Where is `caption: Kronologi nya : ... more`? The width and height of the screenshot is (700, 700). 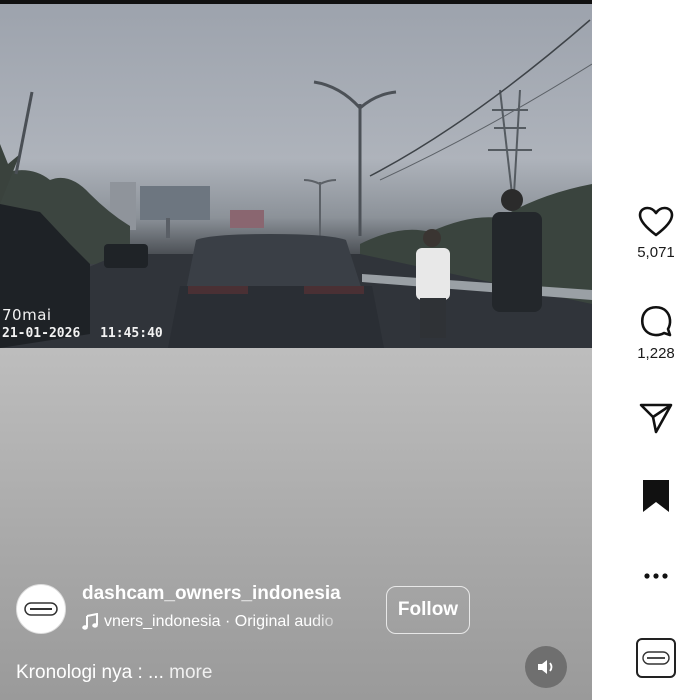
caption: Kronologi nya : ... more is located at coordinates (114, 673).